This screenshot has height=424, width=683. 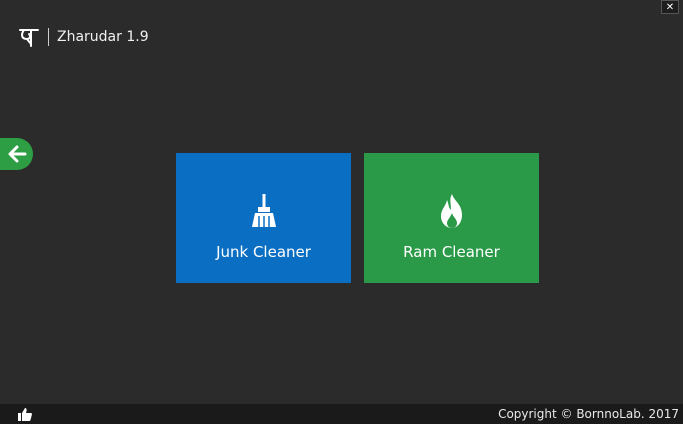 What do you see at coordinates (588, 414) in the screenshot?
I see `copyright-text: Copyright © BornnoLab. 2017` at bounding box center [588, 414].